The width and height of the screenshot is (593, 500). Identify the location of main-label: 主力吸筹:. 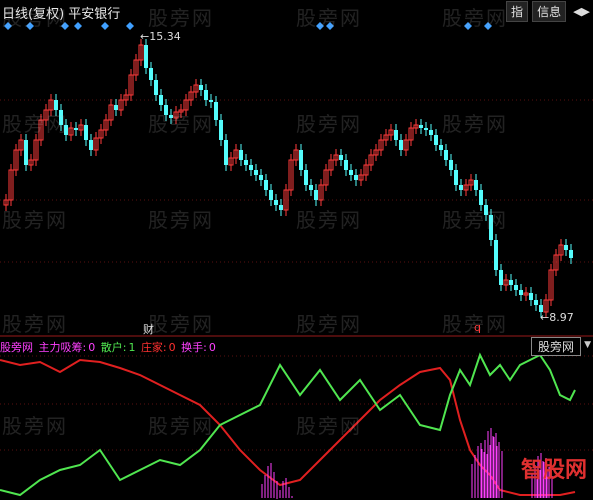
(62, 347).